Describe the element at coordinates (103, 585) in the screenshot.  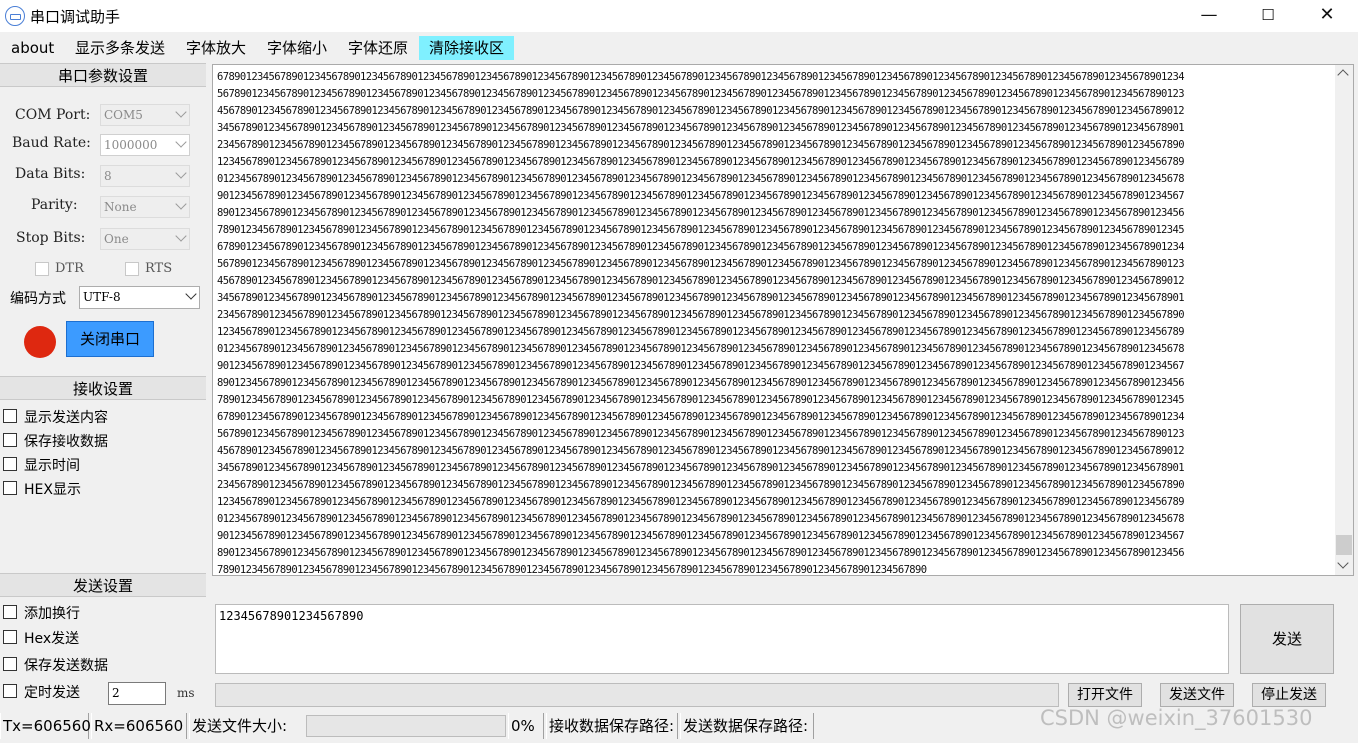
I see `send-settings-header: 发送设置` at that location.